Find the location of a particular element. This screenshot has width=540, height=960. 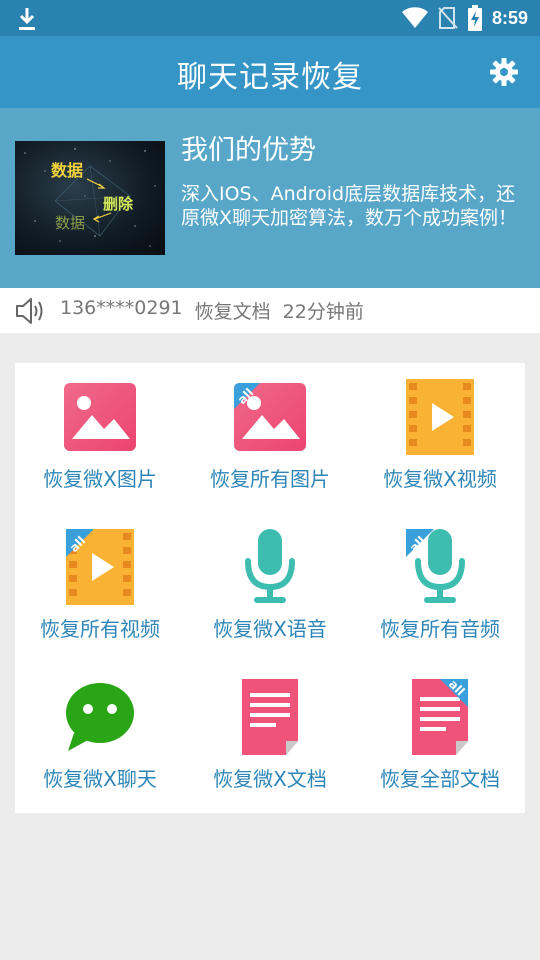

cell-label: 恢复全部文档 is located at coordinates (440, 779).